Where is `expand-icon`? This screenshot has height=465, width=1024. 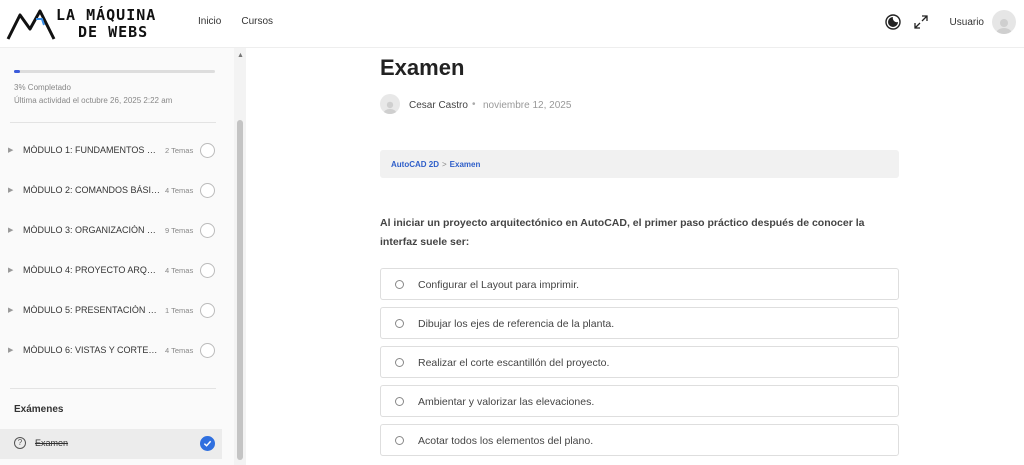
expand-icon is located at coordinates (921, 22).